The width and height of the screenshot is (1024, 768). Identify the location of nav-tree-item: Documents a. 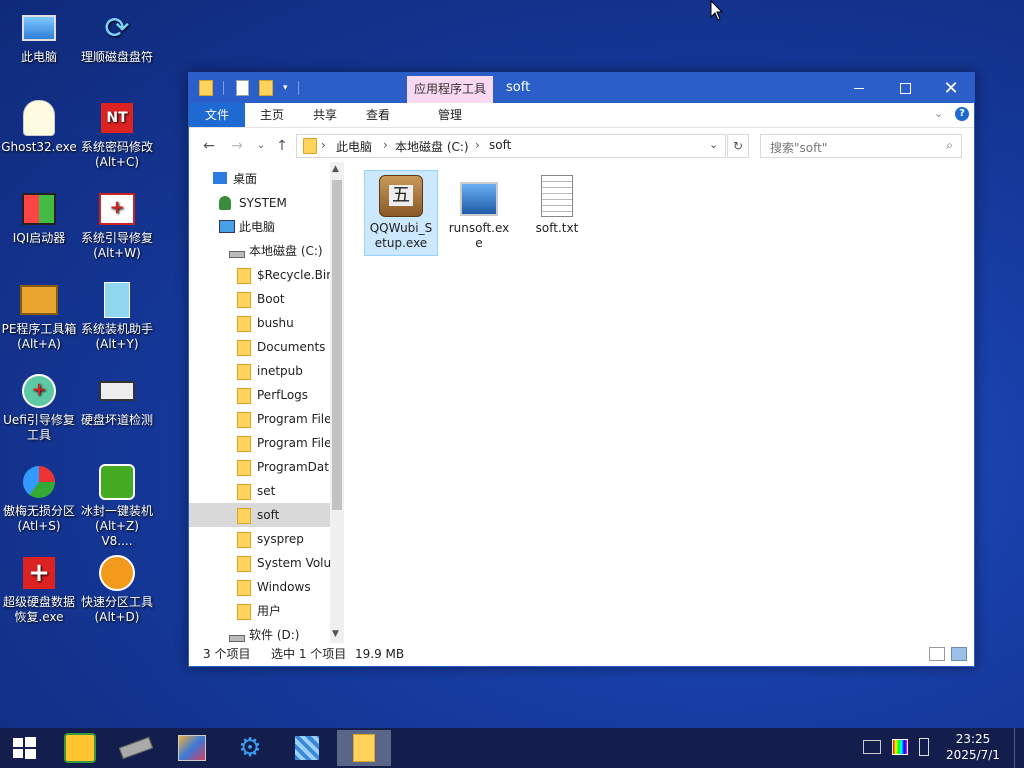
(259, 347).